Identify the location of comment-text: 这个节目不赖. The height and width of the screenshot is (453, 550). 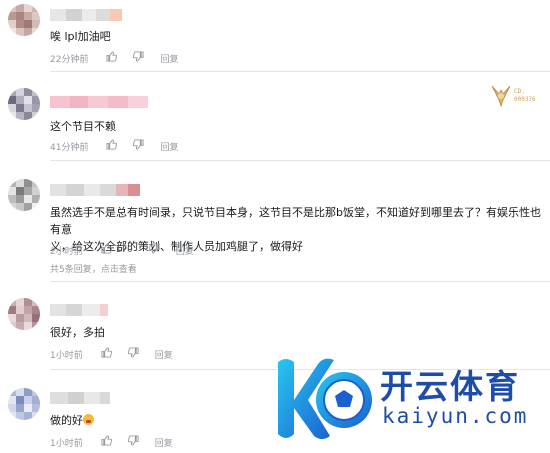
(83, 126).